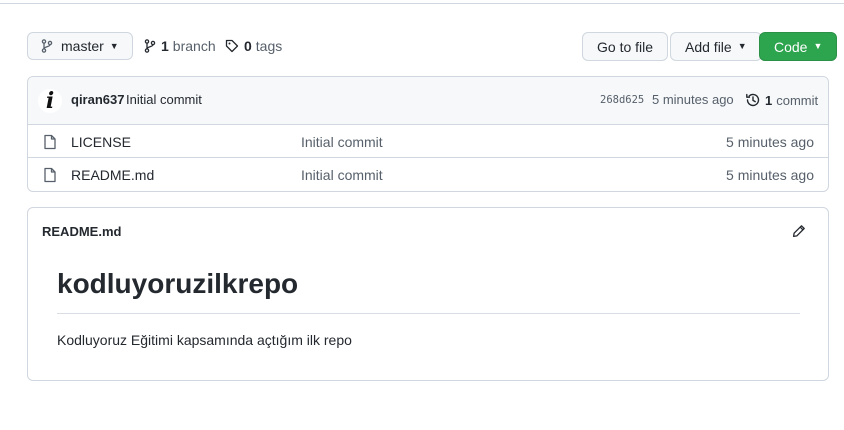  Describe the element at coordinates (248, 46) in the screenshot. I see `tag-count: 0` at that location.